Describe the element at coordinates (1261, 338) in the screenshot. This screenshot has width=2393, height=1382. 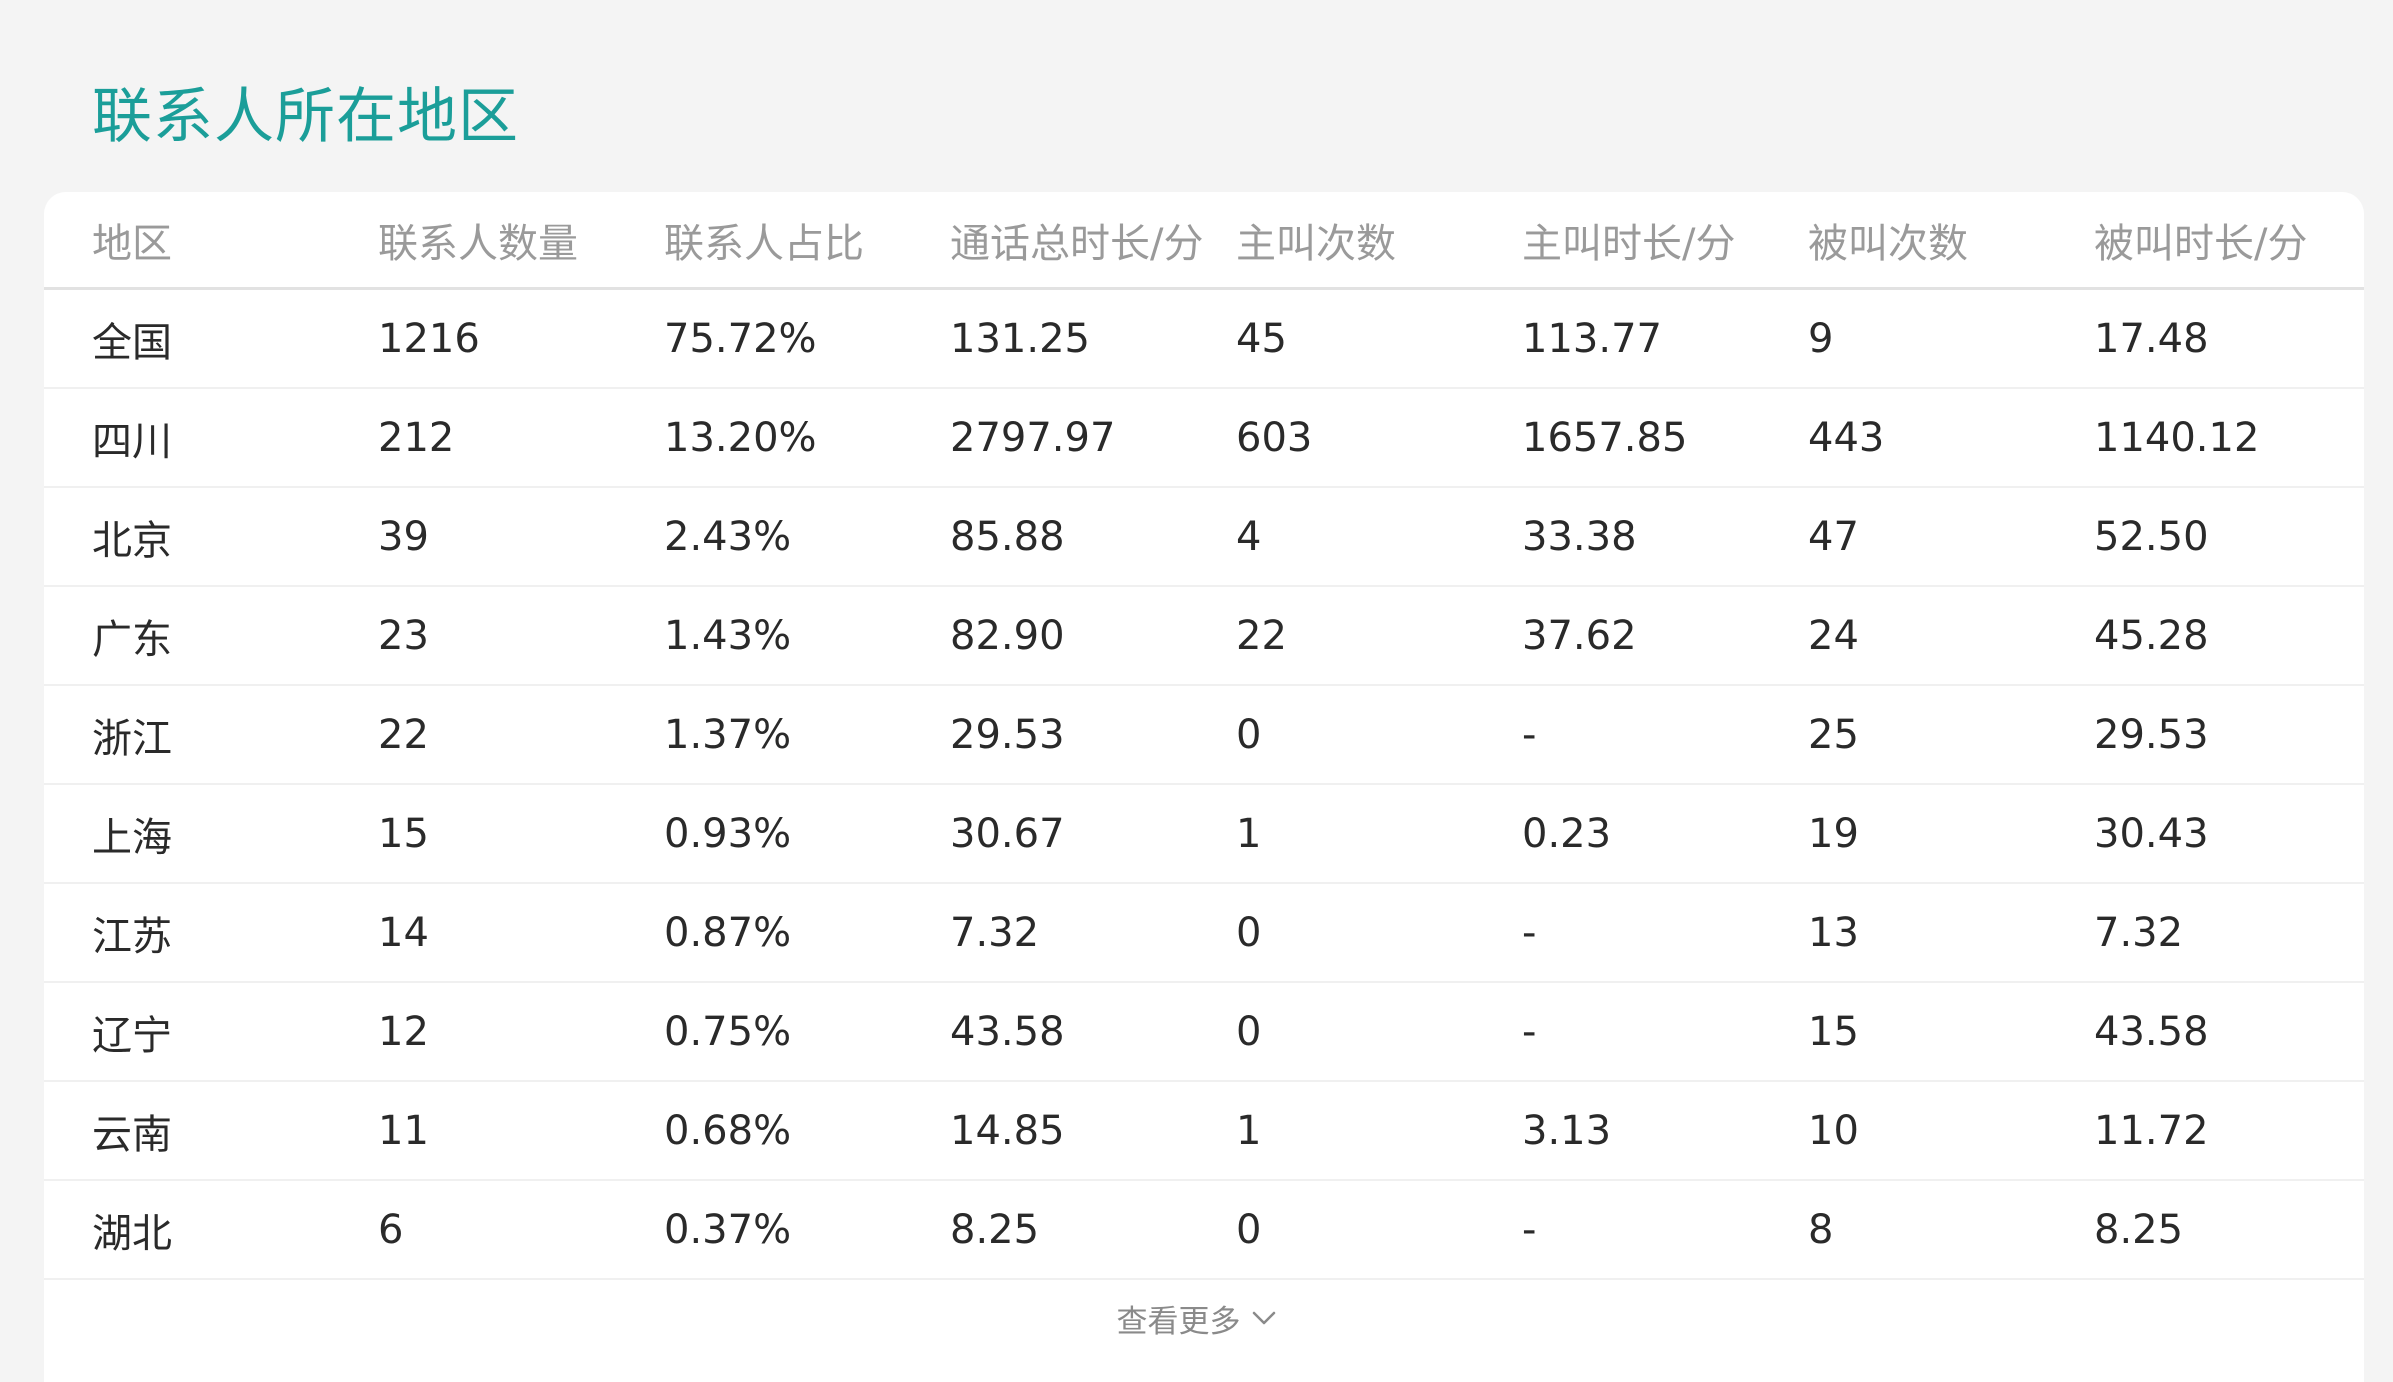
I see `cell-outgoing-count: 45` at that location.